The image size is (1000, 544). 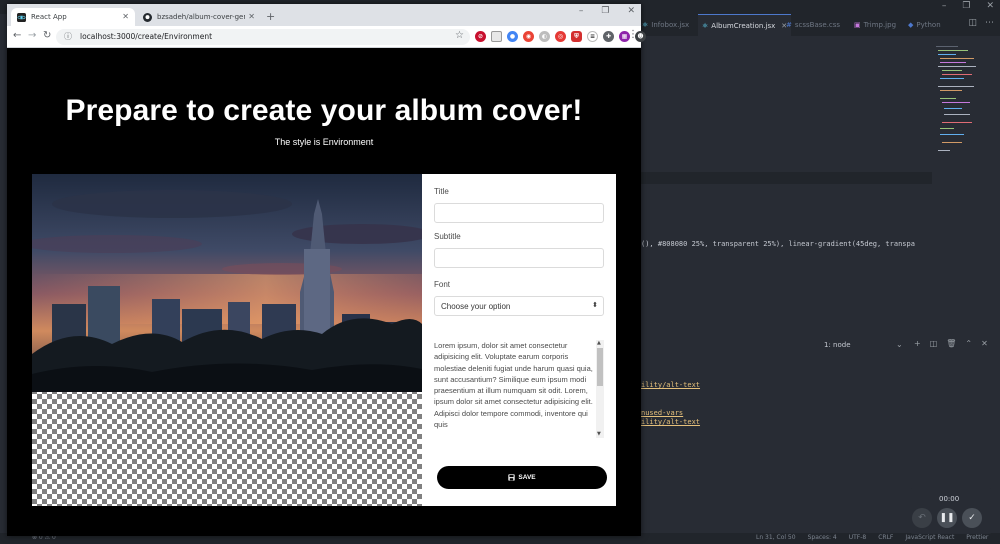 I want to click on tab-title: bzsadeh/album-cover-generator, so click(x=201, y=17).